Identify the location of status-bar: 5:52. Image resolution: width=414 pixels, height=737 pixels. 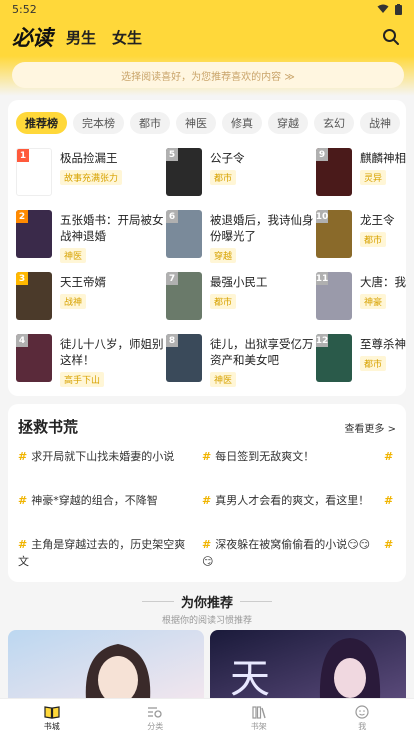
(207, 9).